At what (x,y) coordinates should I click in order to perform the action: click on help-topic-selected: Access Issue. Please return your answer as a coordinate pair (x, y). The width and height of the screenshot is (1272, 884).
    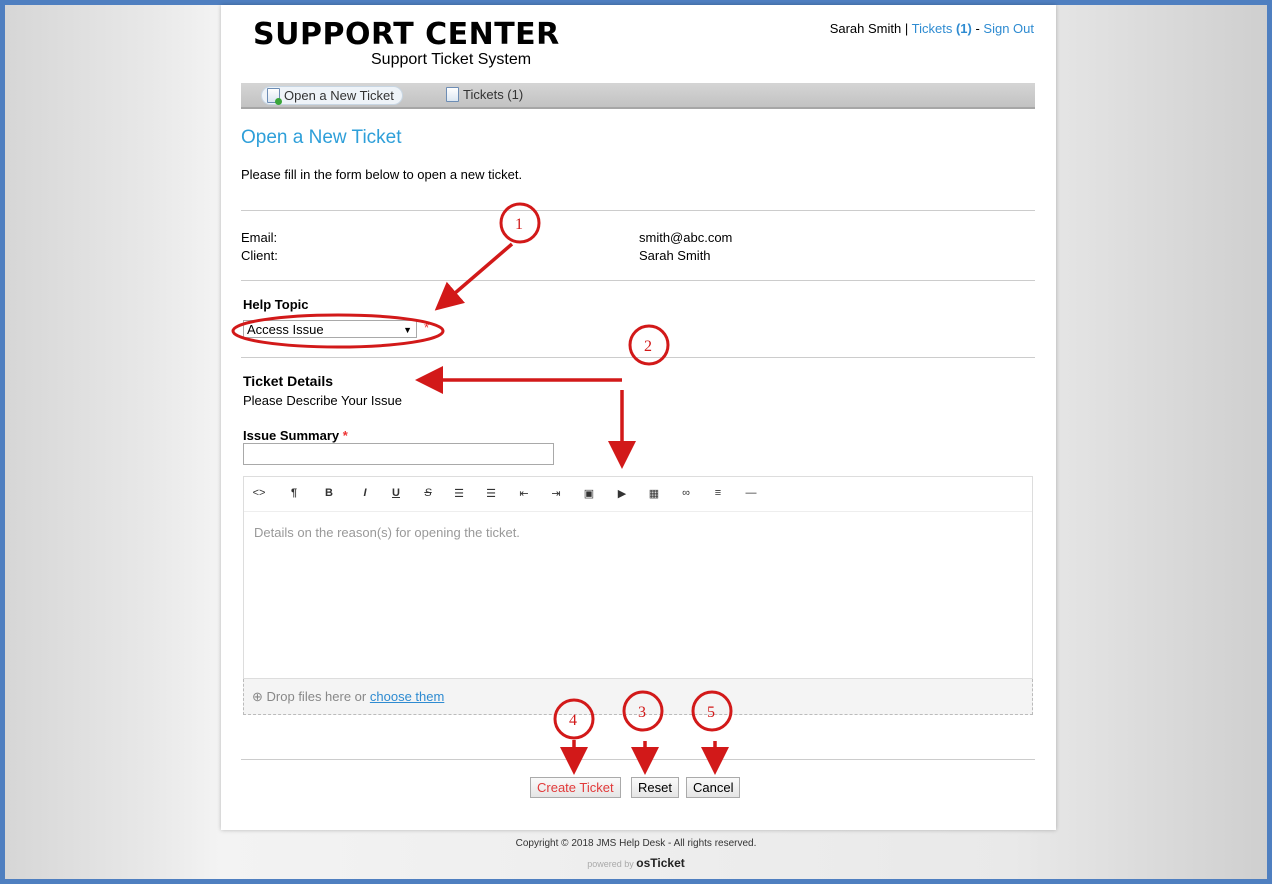
    Looking at the image, I should click on (285, 329).